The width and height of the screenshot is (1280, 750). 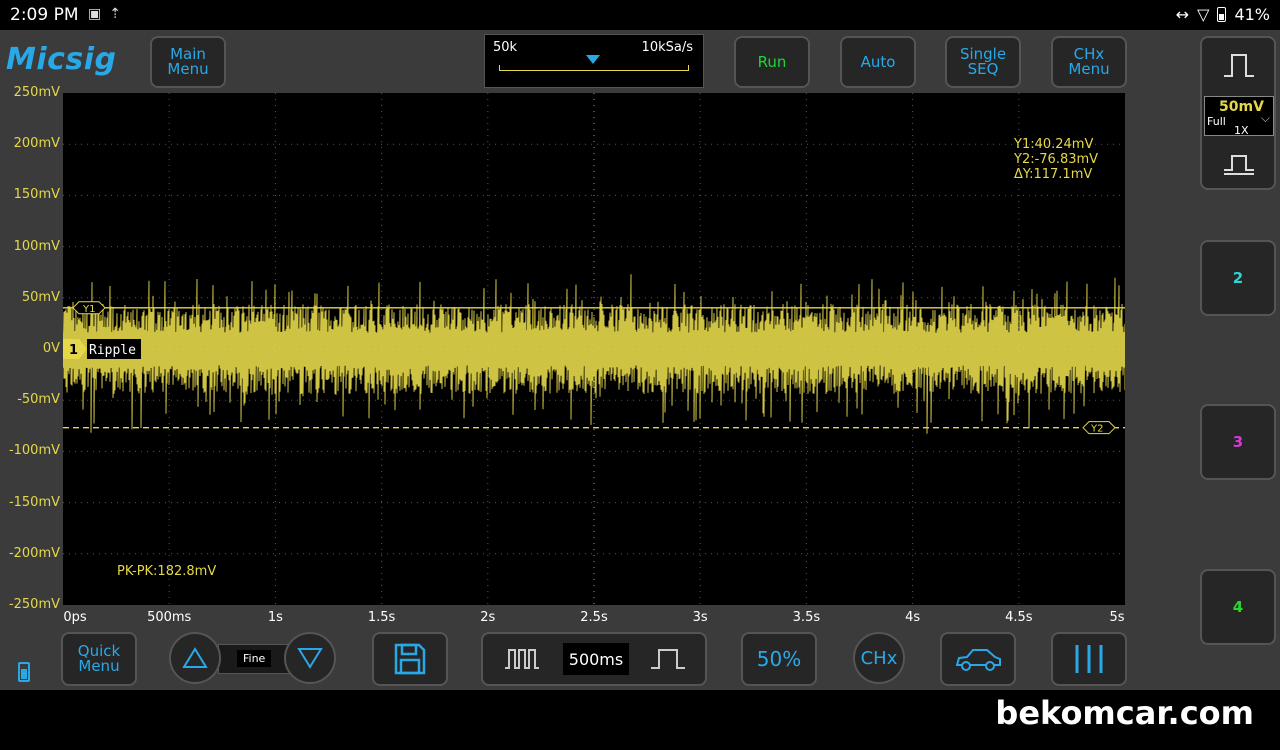 What do you see at coordinates (1239, 65) in the screenshot?
I see `pulse-up-icon` at bounding box center [1239, 65].